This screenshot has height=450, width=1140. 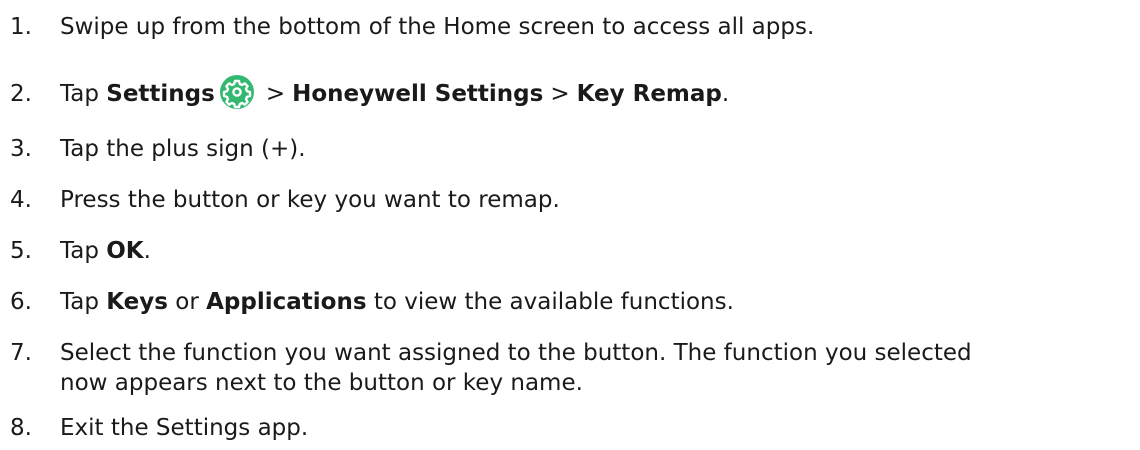 I want to click on key-remap-label: Key Remap, so click(x=649, y=94).